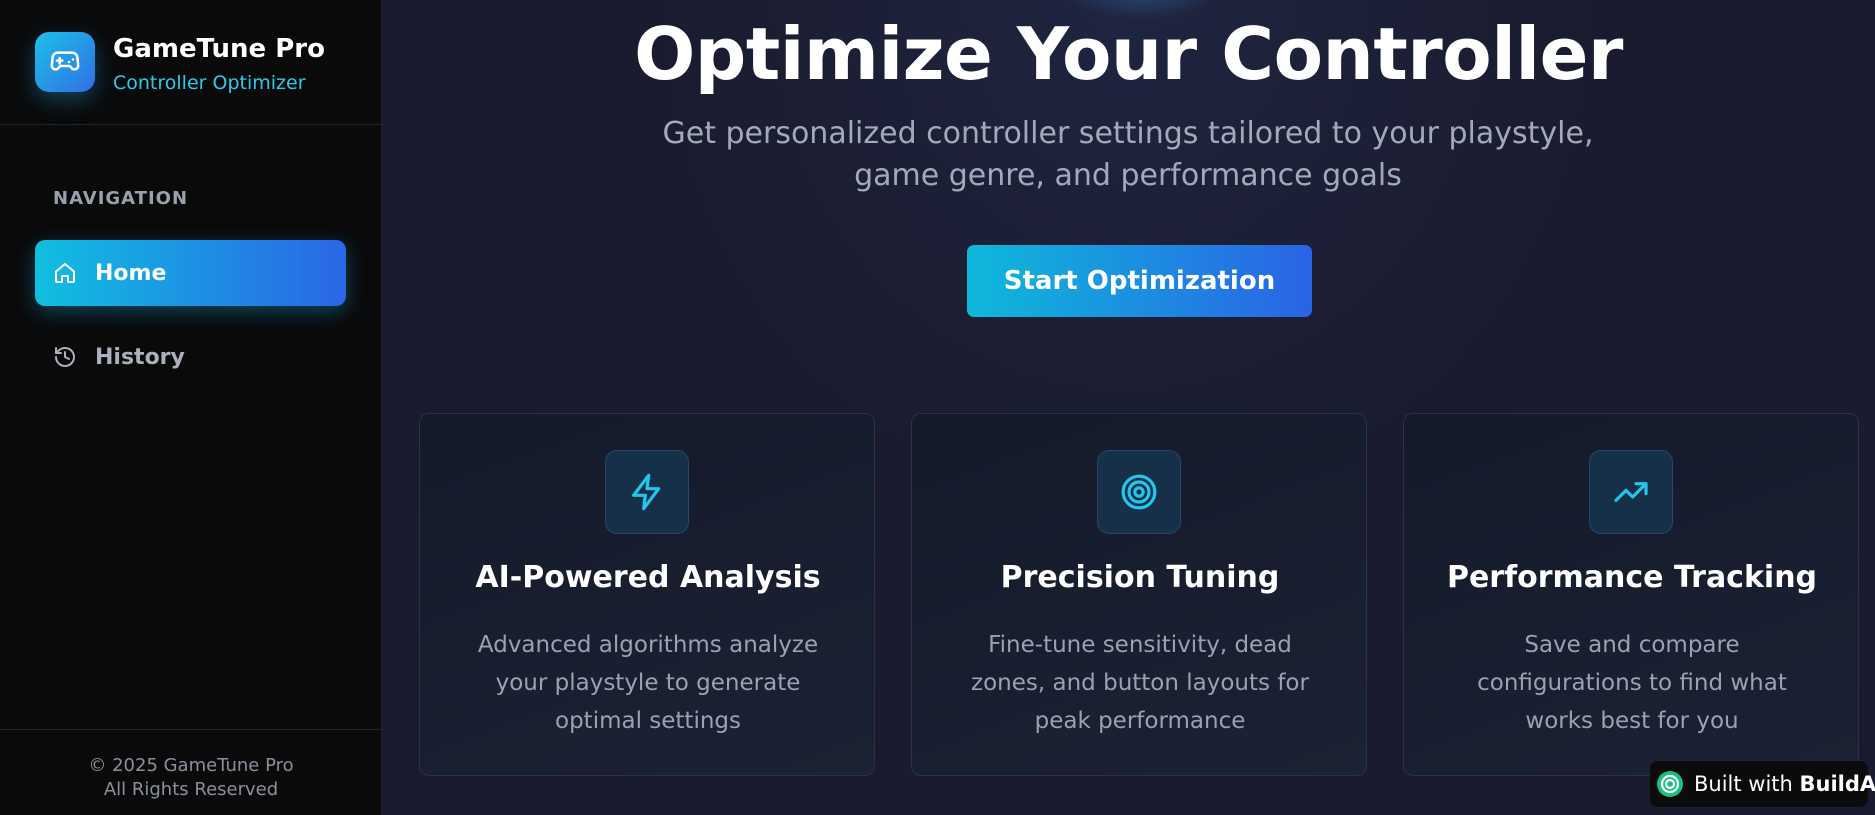 Image resolution: width=1875 pixels, height=815 pixels. What do you see at coordinates (191, 765) in the screenshot?
I see `copyright-text: © 2025 GameTune Pro` at bounding box center [191, 765].